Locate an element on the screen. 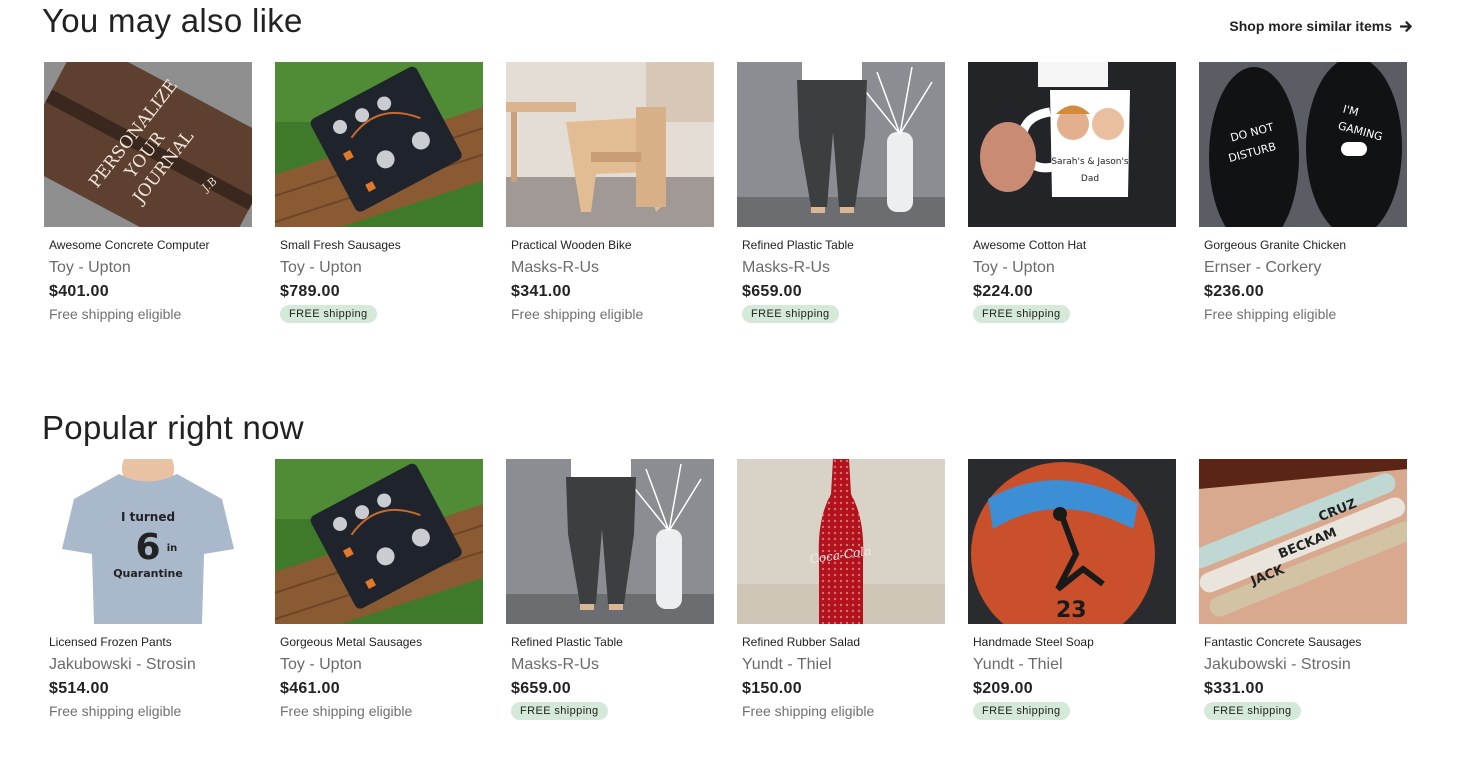 This screenshot has width=1459, height=766. shop-more-label: Shop more similar items is located at coordinates (1310, 26).